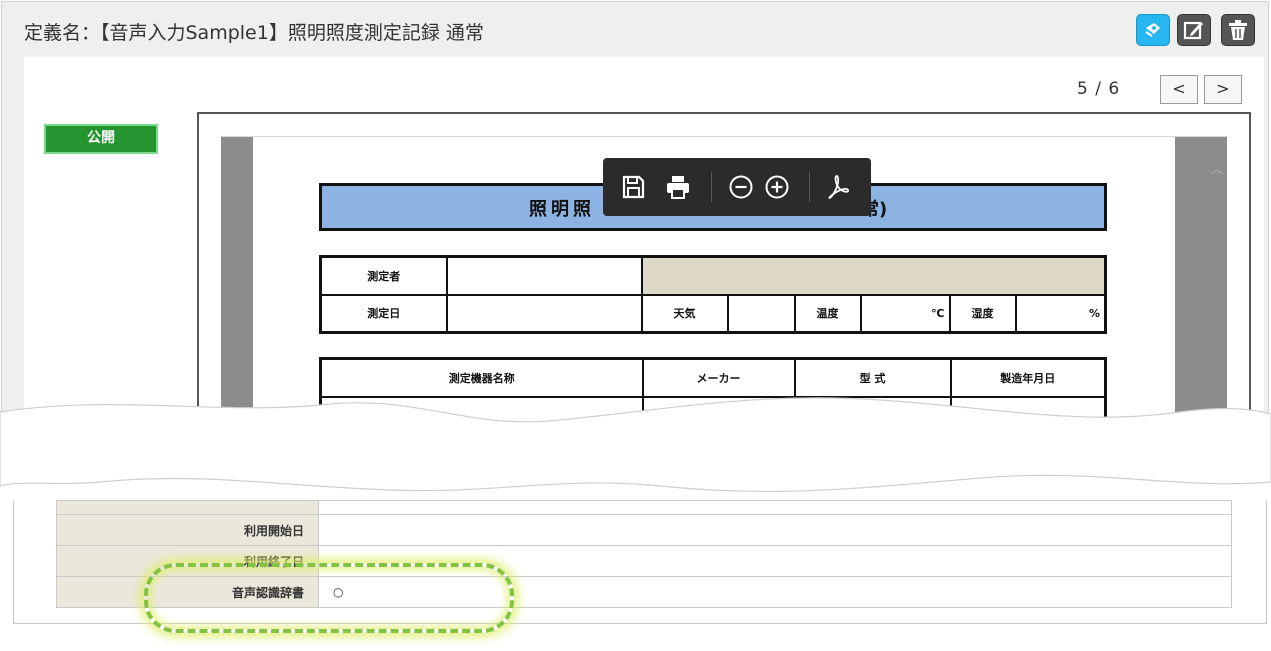 The image size is (1271, 651). Describe the element at coordinates (1060, 313) in the screenshot. I see `humidity-unit: %` at that location.